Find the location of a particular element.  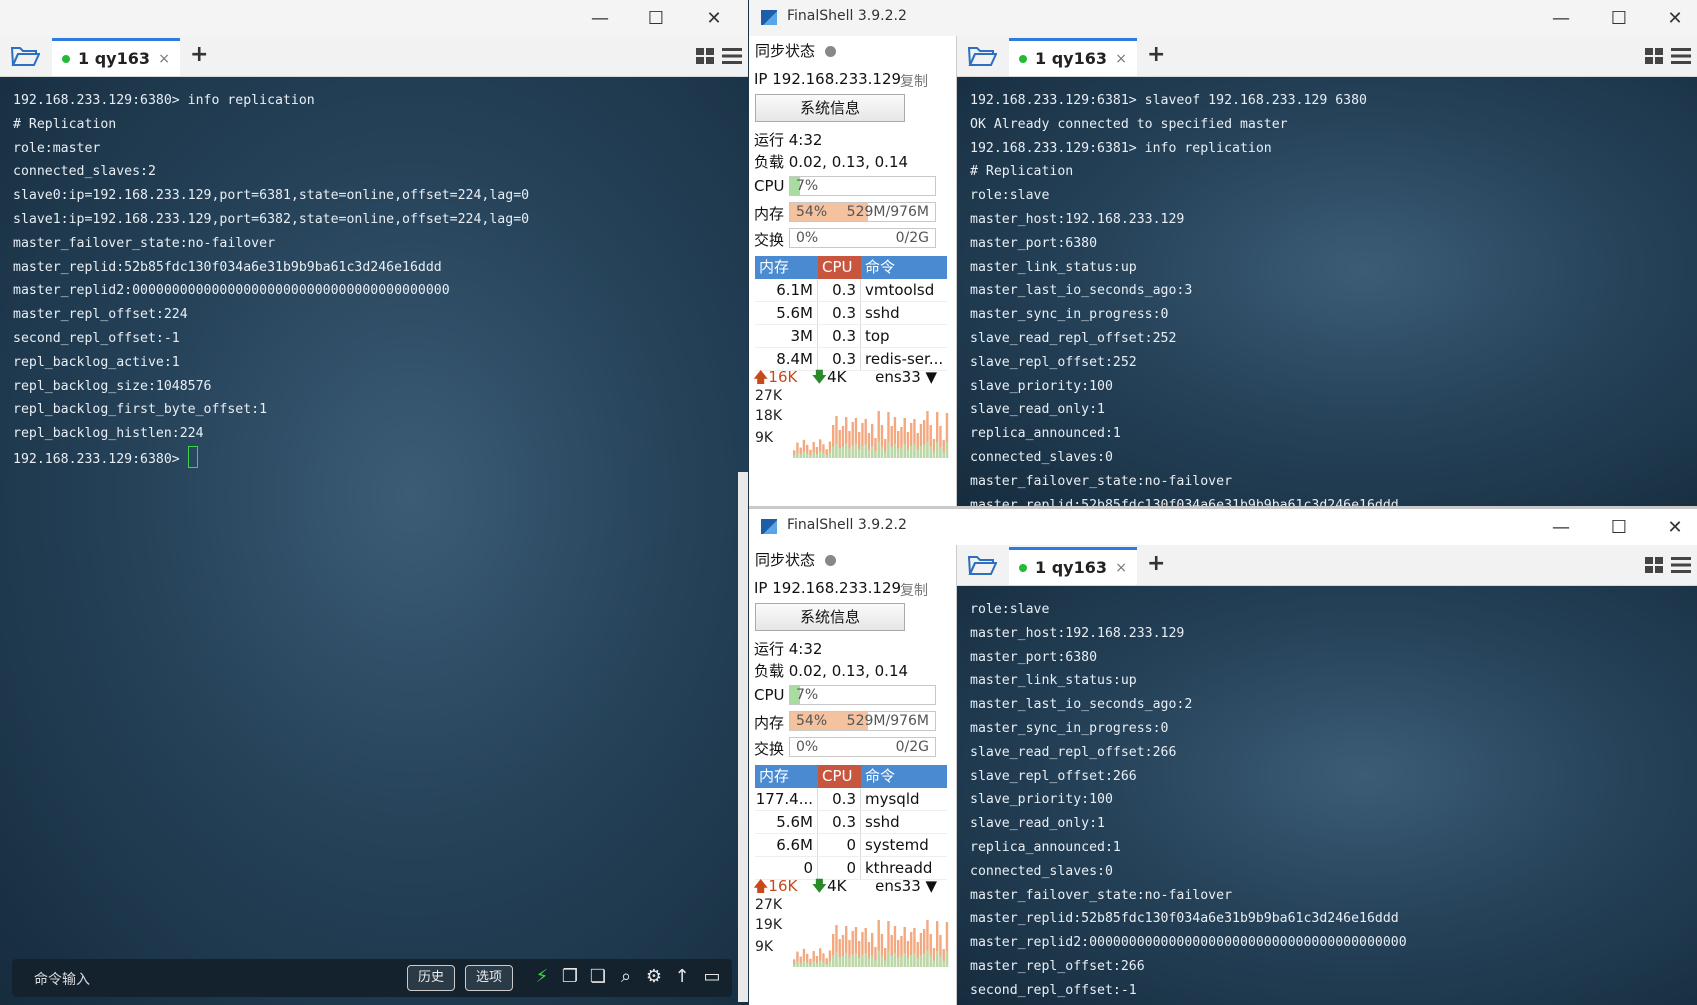

process-row: 6.1M 0.3 vmtoolsd is located at coordinates (851, 290).